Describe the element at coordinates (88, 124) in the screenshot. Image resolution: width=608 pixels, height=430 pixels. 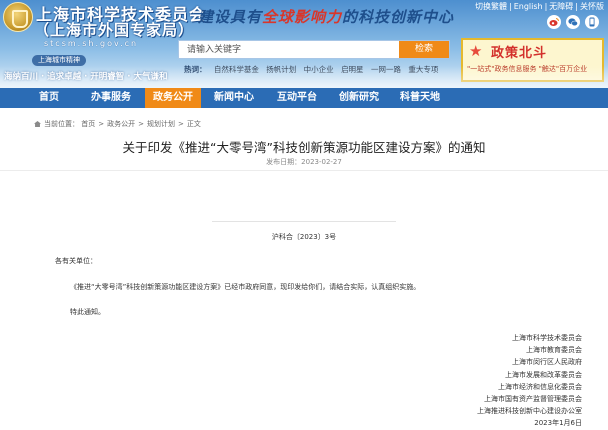
I see `breadcrumb-home: 首页` at that location.